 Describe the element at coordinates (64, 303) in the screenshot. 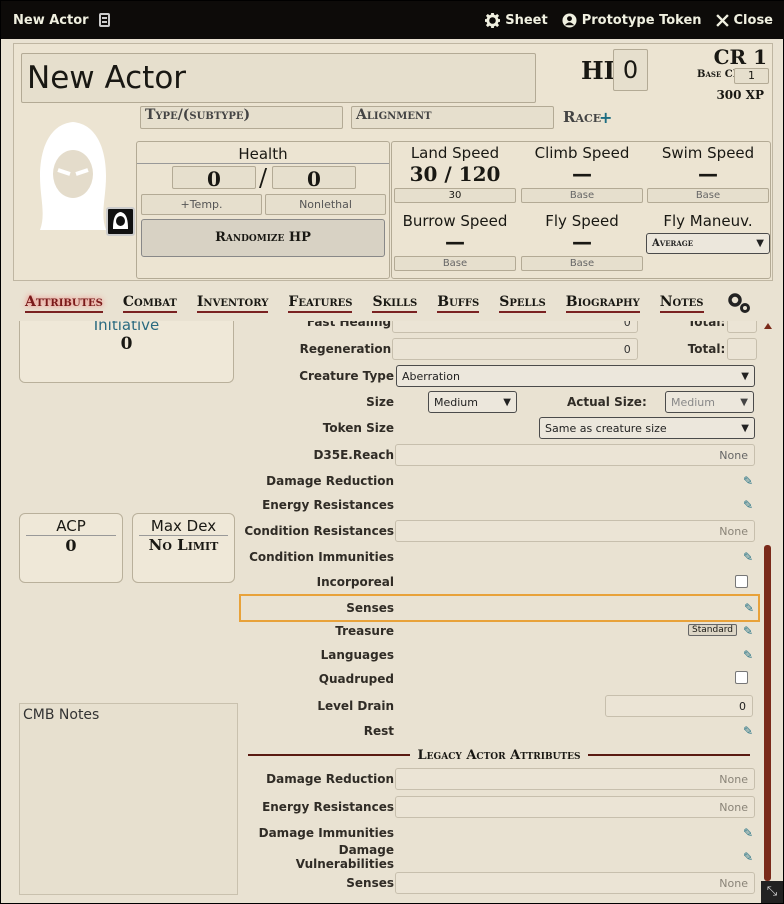

I see `tab-attributes: Attributes` at that location.